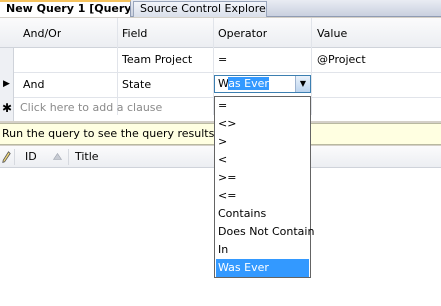  I want to click on column-header-and-or: And/Or, so click(42, 33).